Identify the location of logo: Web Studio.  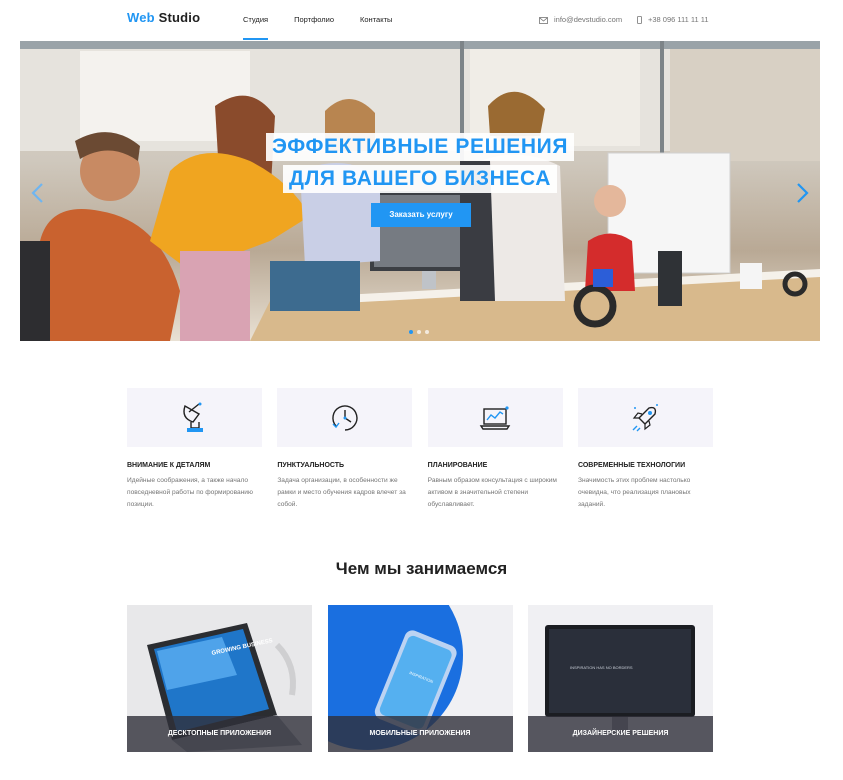
(163, 17).